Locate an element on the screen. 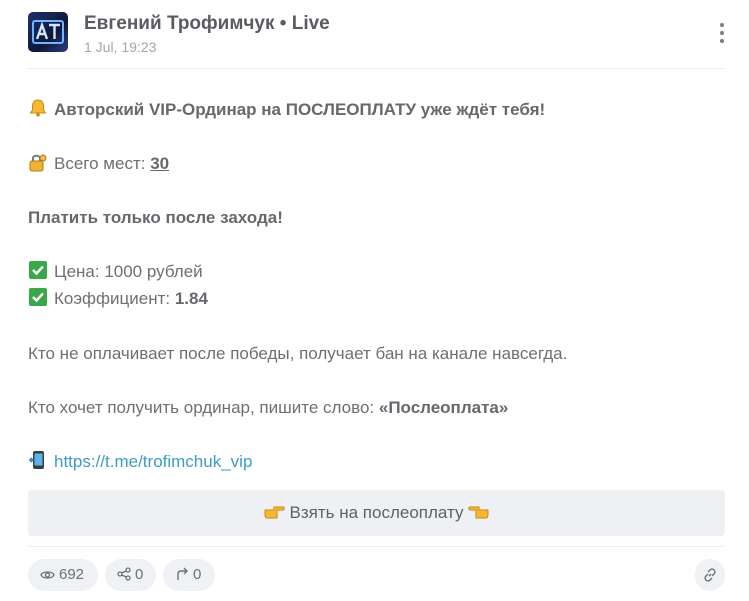 The width and height of the screenshot is (749, 601). pointing-right-hand-icon is located at coordinates (274, 512).